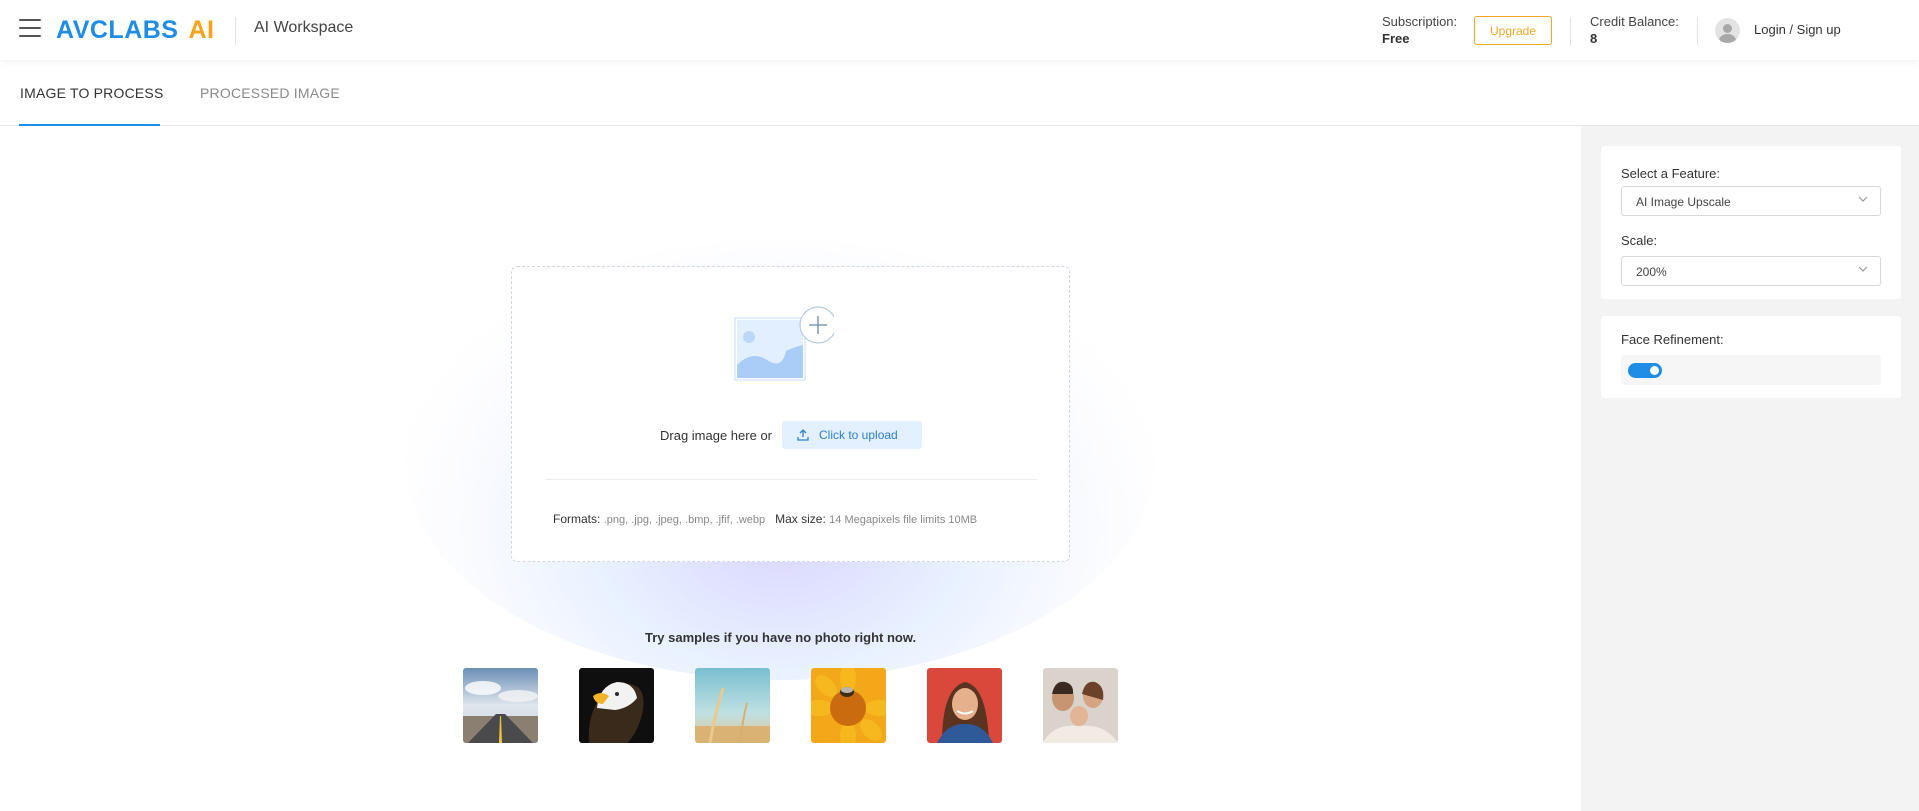 This screenshot has width=1919, height=811. What do you see at coordinates (803, 435) in the screenshot?
I see `upload-icon` at bounding box center [803, 435].